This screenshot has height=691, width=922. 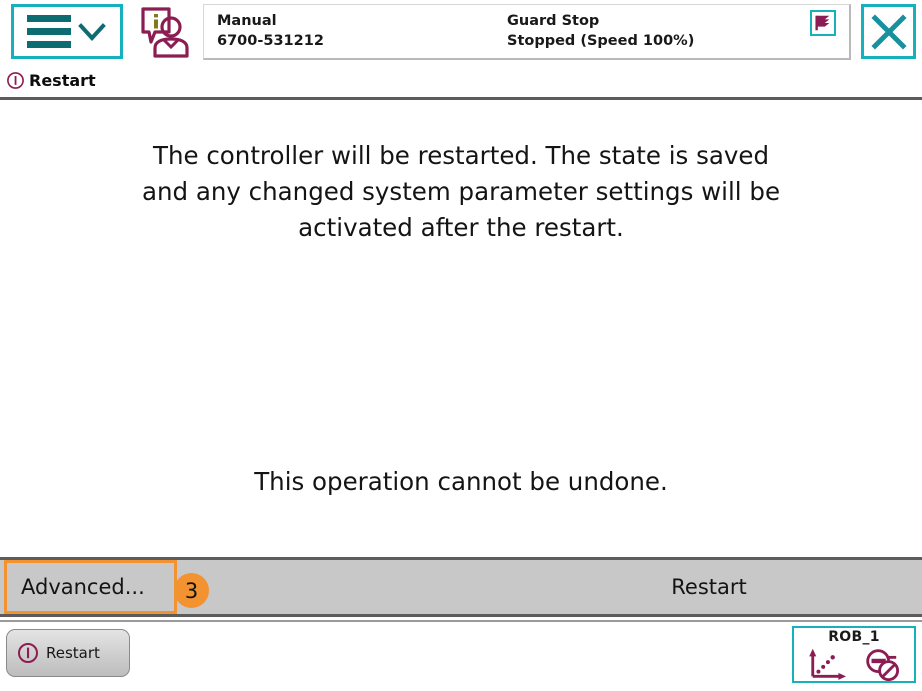 I want to click on restart-button: Restart, so click(x=709, y=587).